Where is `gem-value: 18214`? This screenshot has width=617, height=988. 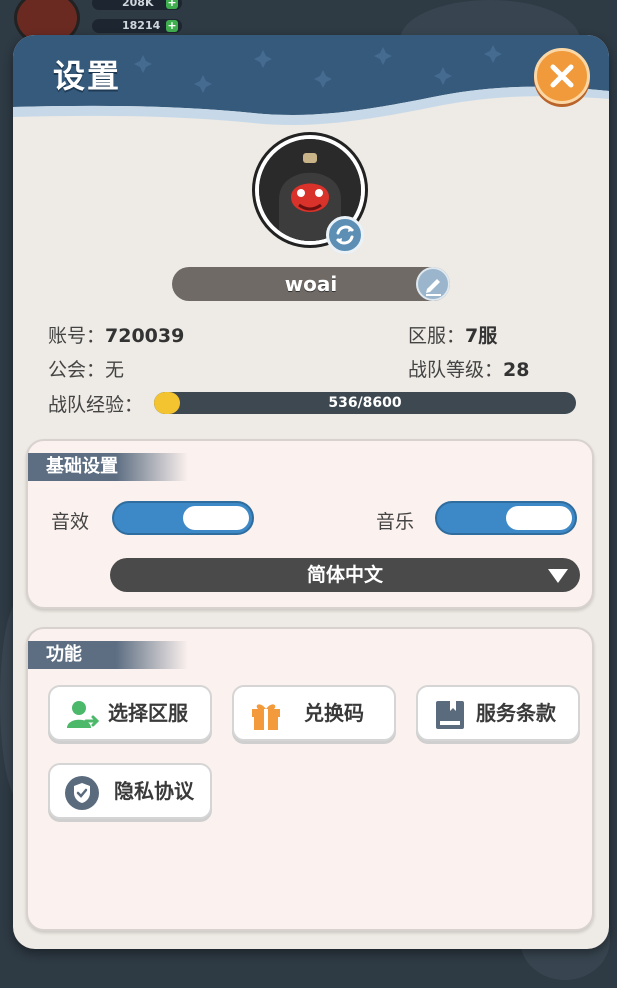
gem-value: 18214 is located at coordinates (141, 25).